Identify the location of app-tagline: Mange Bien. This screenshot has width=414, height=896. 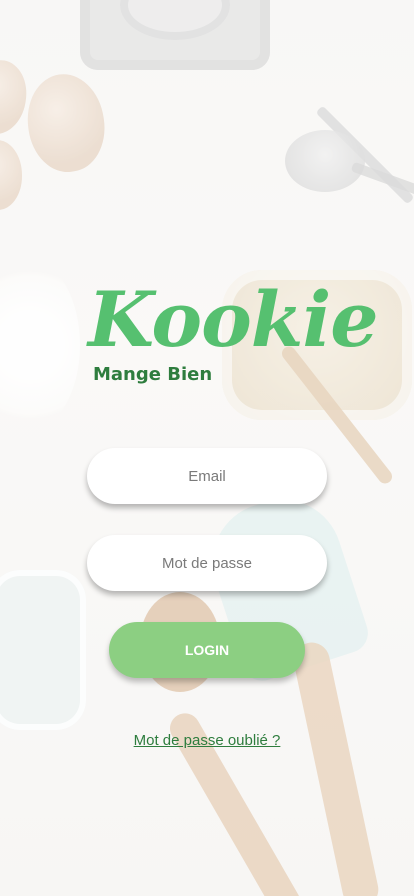
(153, 374).